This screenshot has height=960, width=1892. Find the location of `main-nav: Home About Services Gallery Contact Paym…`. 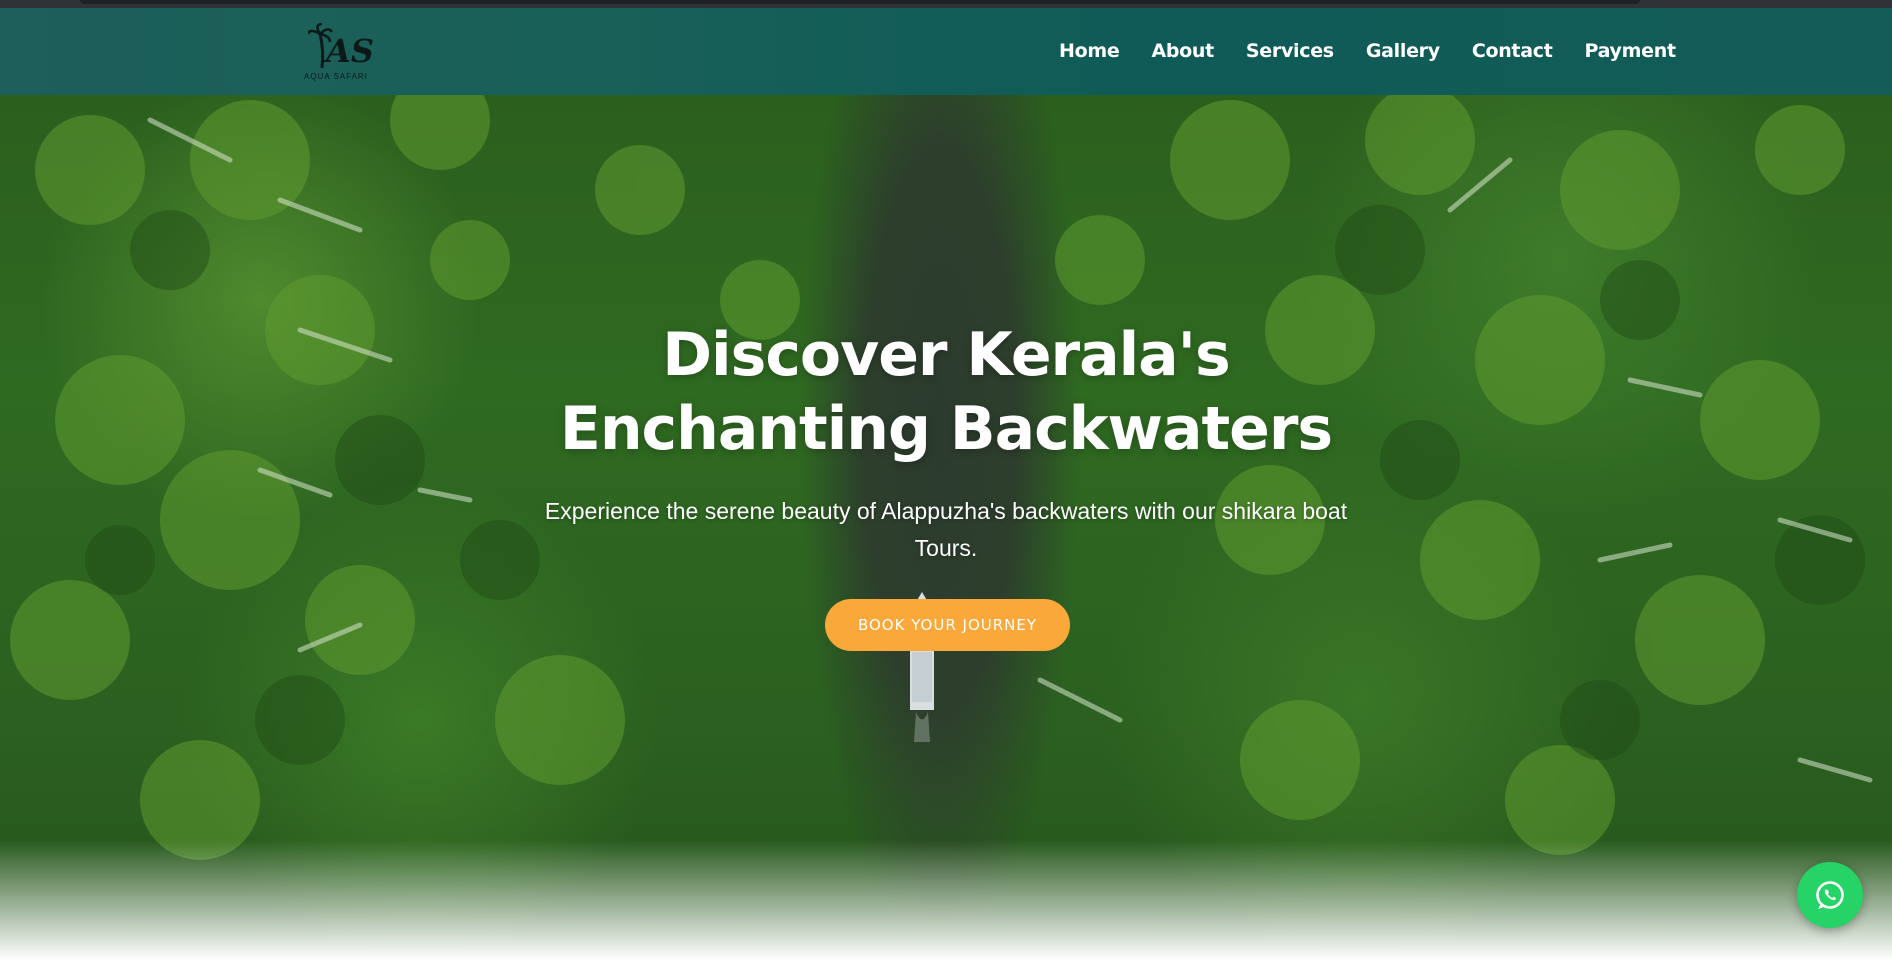

main-nav: Home About Services Gallery Contact Paym… is located at coordinates (1383, 51).